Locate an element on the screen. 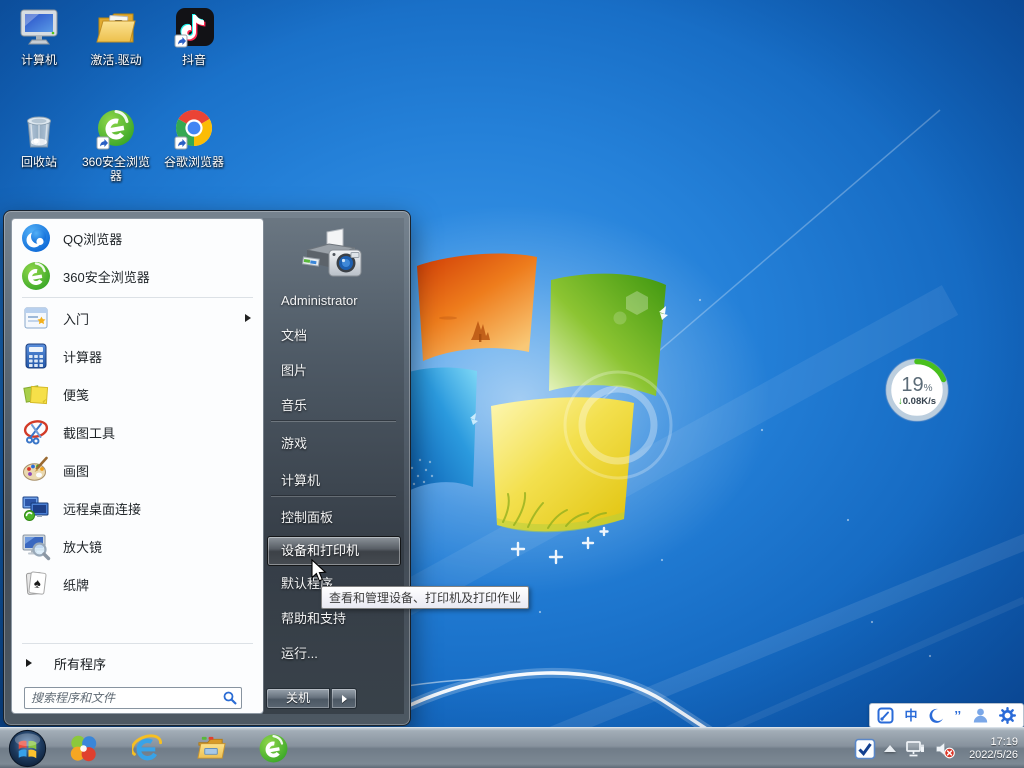 The height and width of the screenshot is (768, 1024). devices-printers-tile-icon is located at coordinates (331, 252).